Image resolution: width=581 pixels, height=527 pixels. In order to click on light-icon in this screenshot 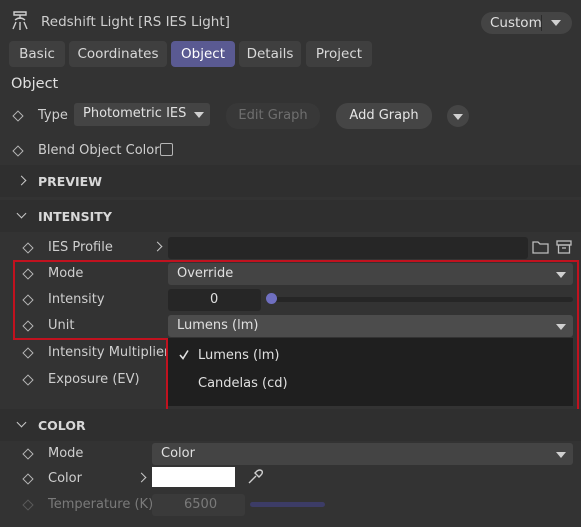, I will do `click(20, 21)`.